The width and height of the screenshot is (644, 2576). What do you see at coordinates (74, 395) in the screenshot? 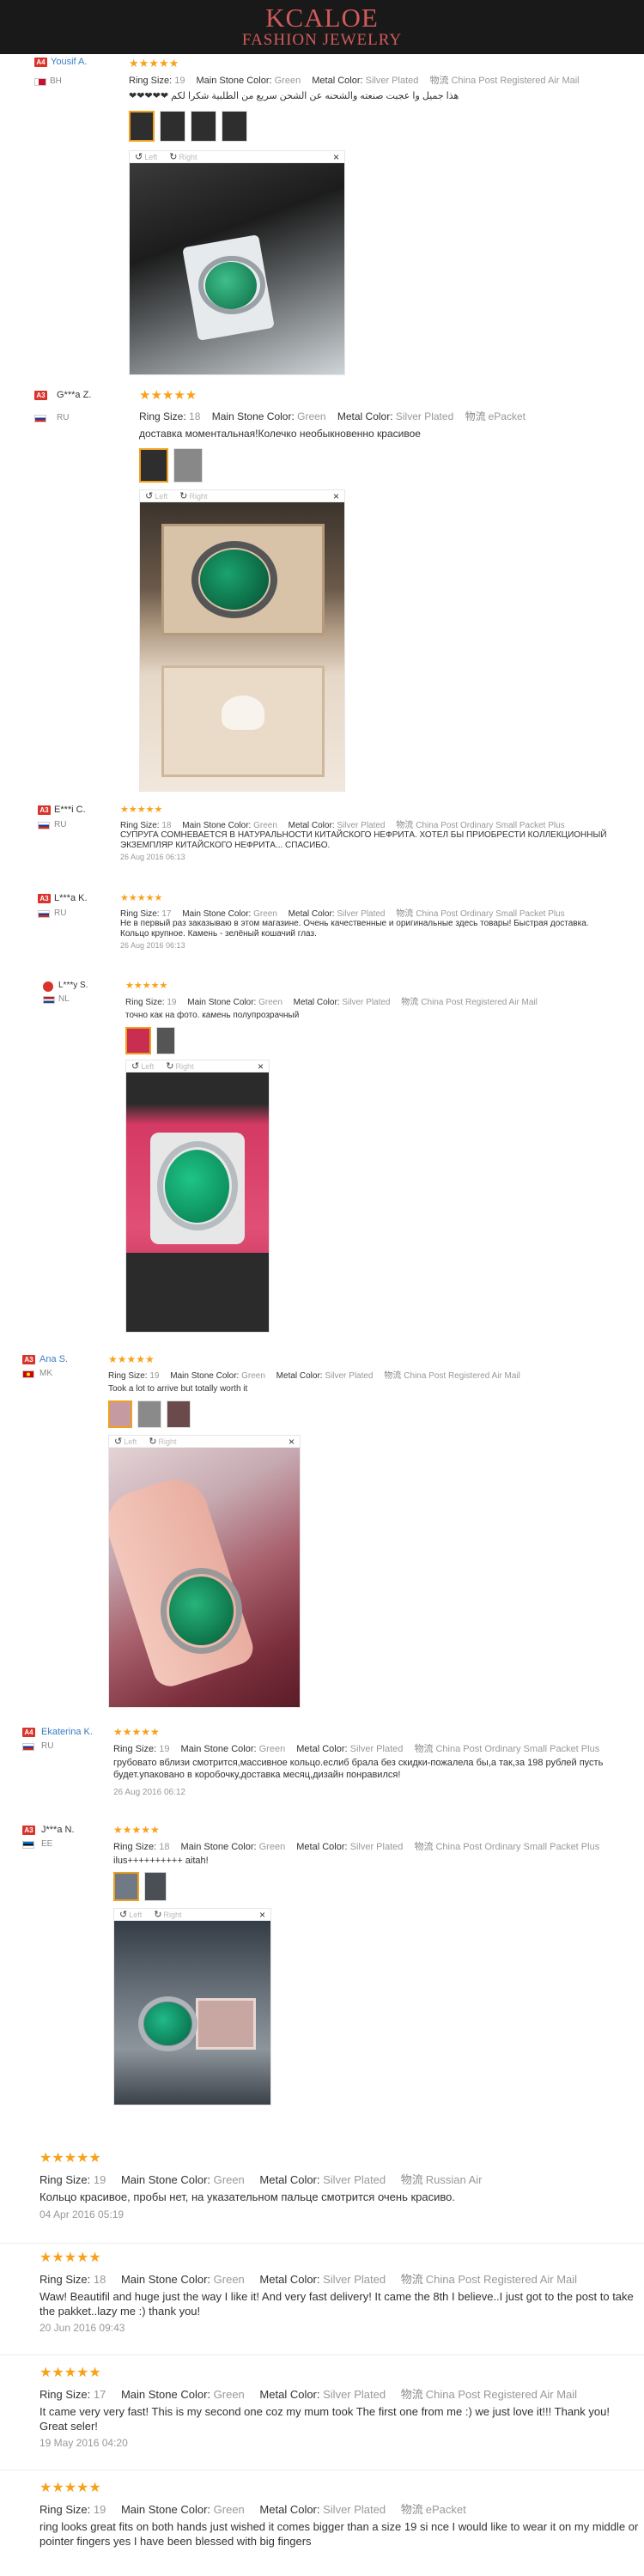
I see `reviewer-name: G***a Z.` at bounding box center [74, 395].